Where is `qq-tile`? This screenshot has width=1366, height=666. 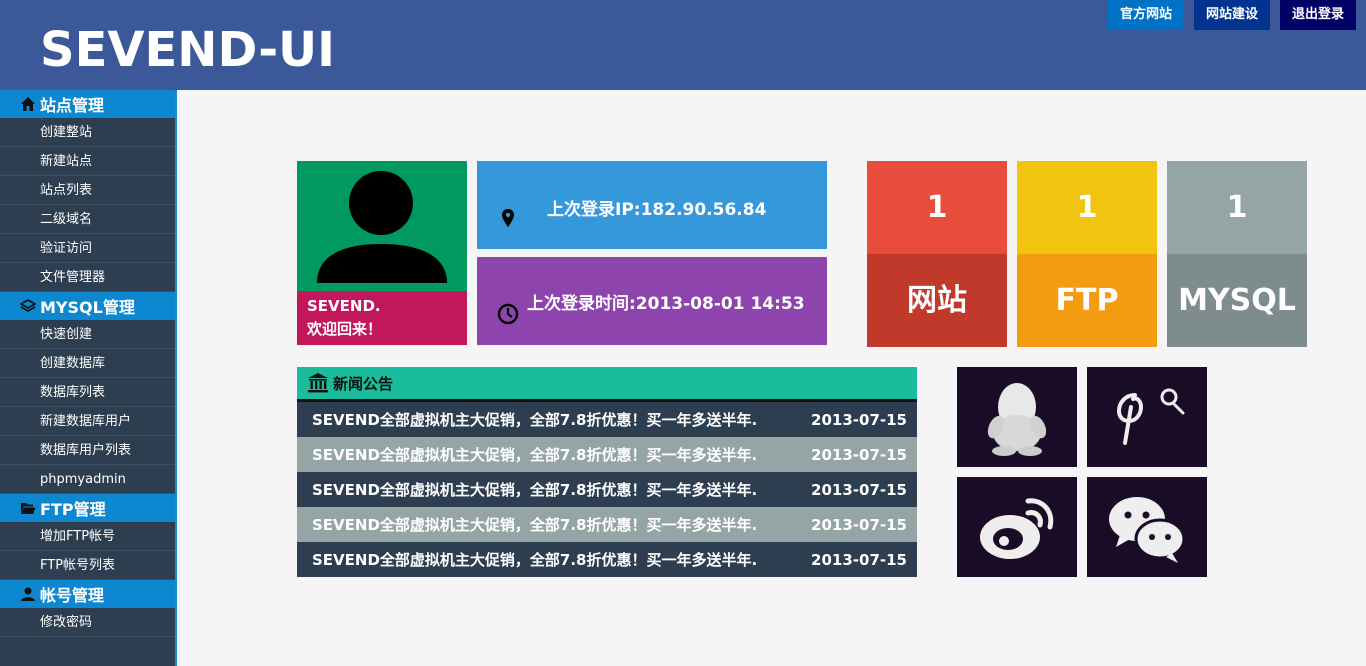 qq-tile is located at coordinates (1017, 417).